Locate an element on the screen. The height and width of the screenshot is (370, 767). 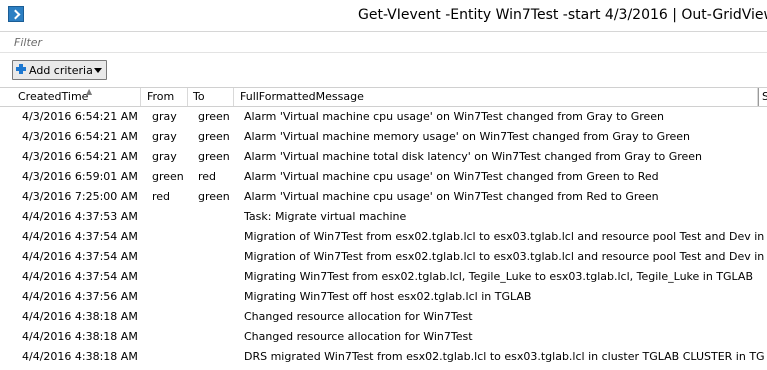
filter-bar: Filter is located at coordinates (383, 42).